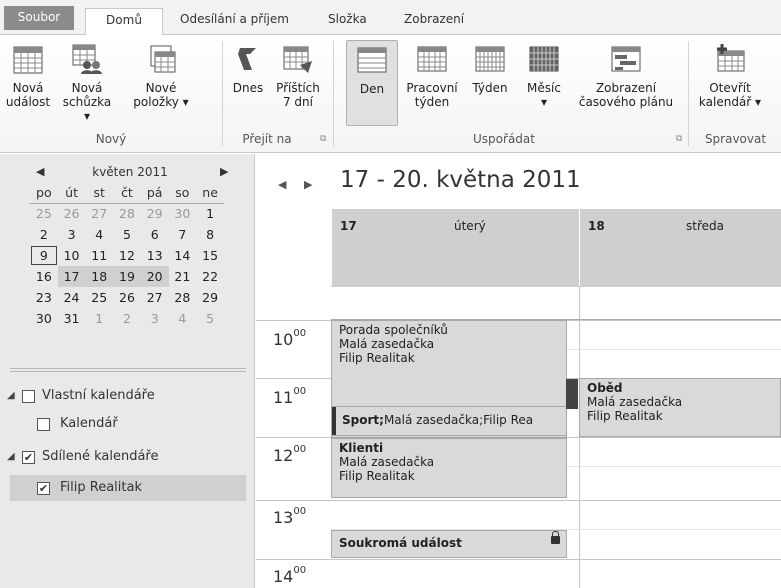 This screenshot has height=588, width=781. I want to click on hour-label: 1200, so click(290, 454).